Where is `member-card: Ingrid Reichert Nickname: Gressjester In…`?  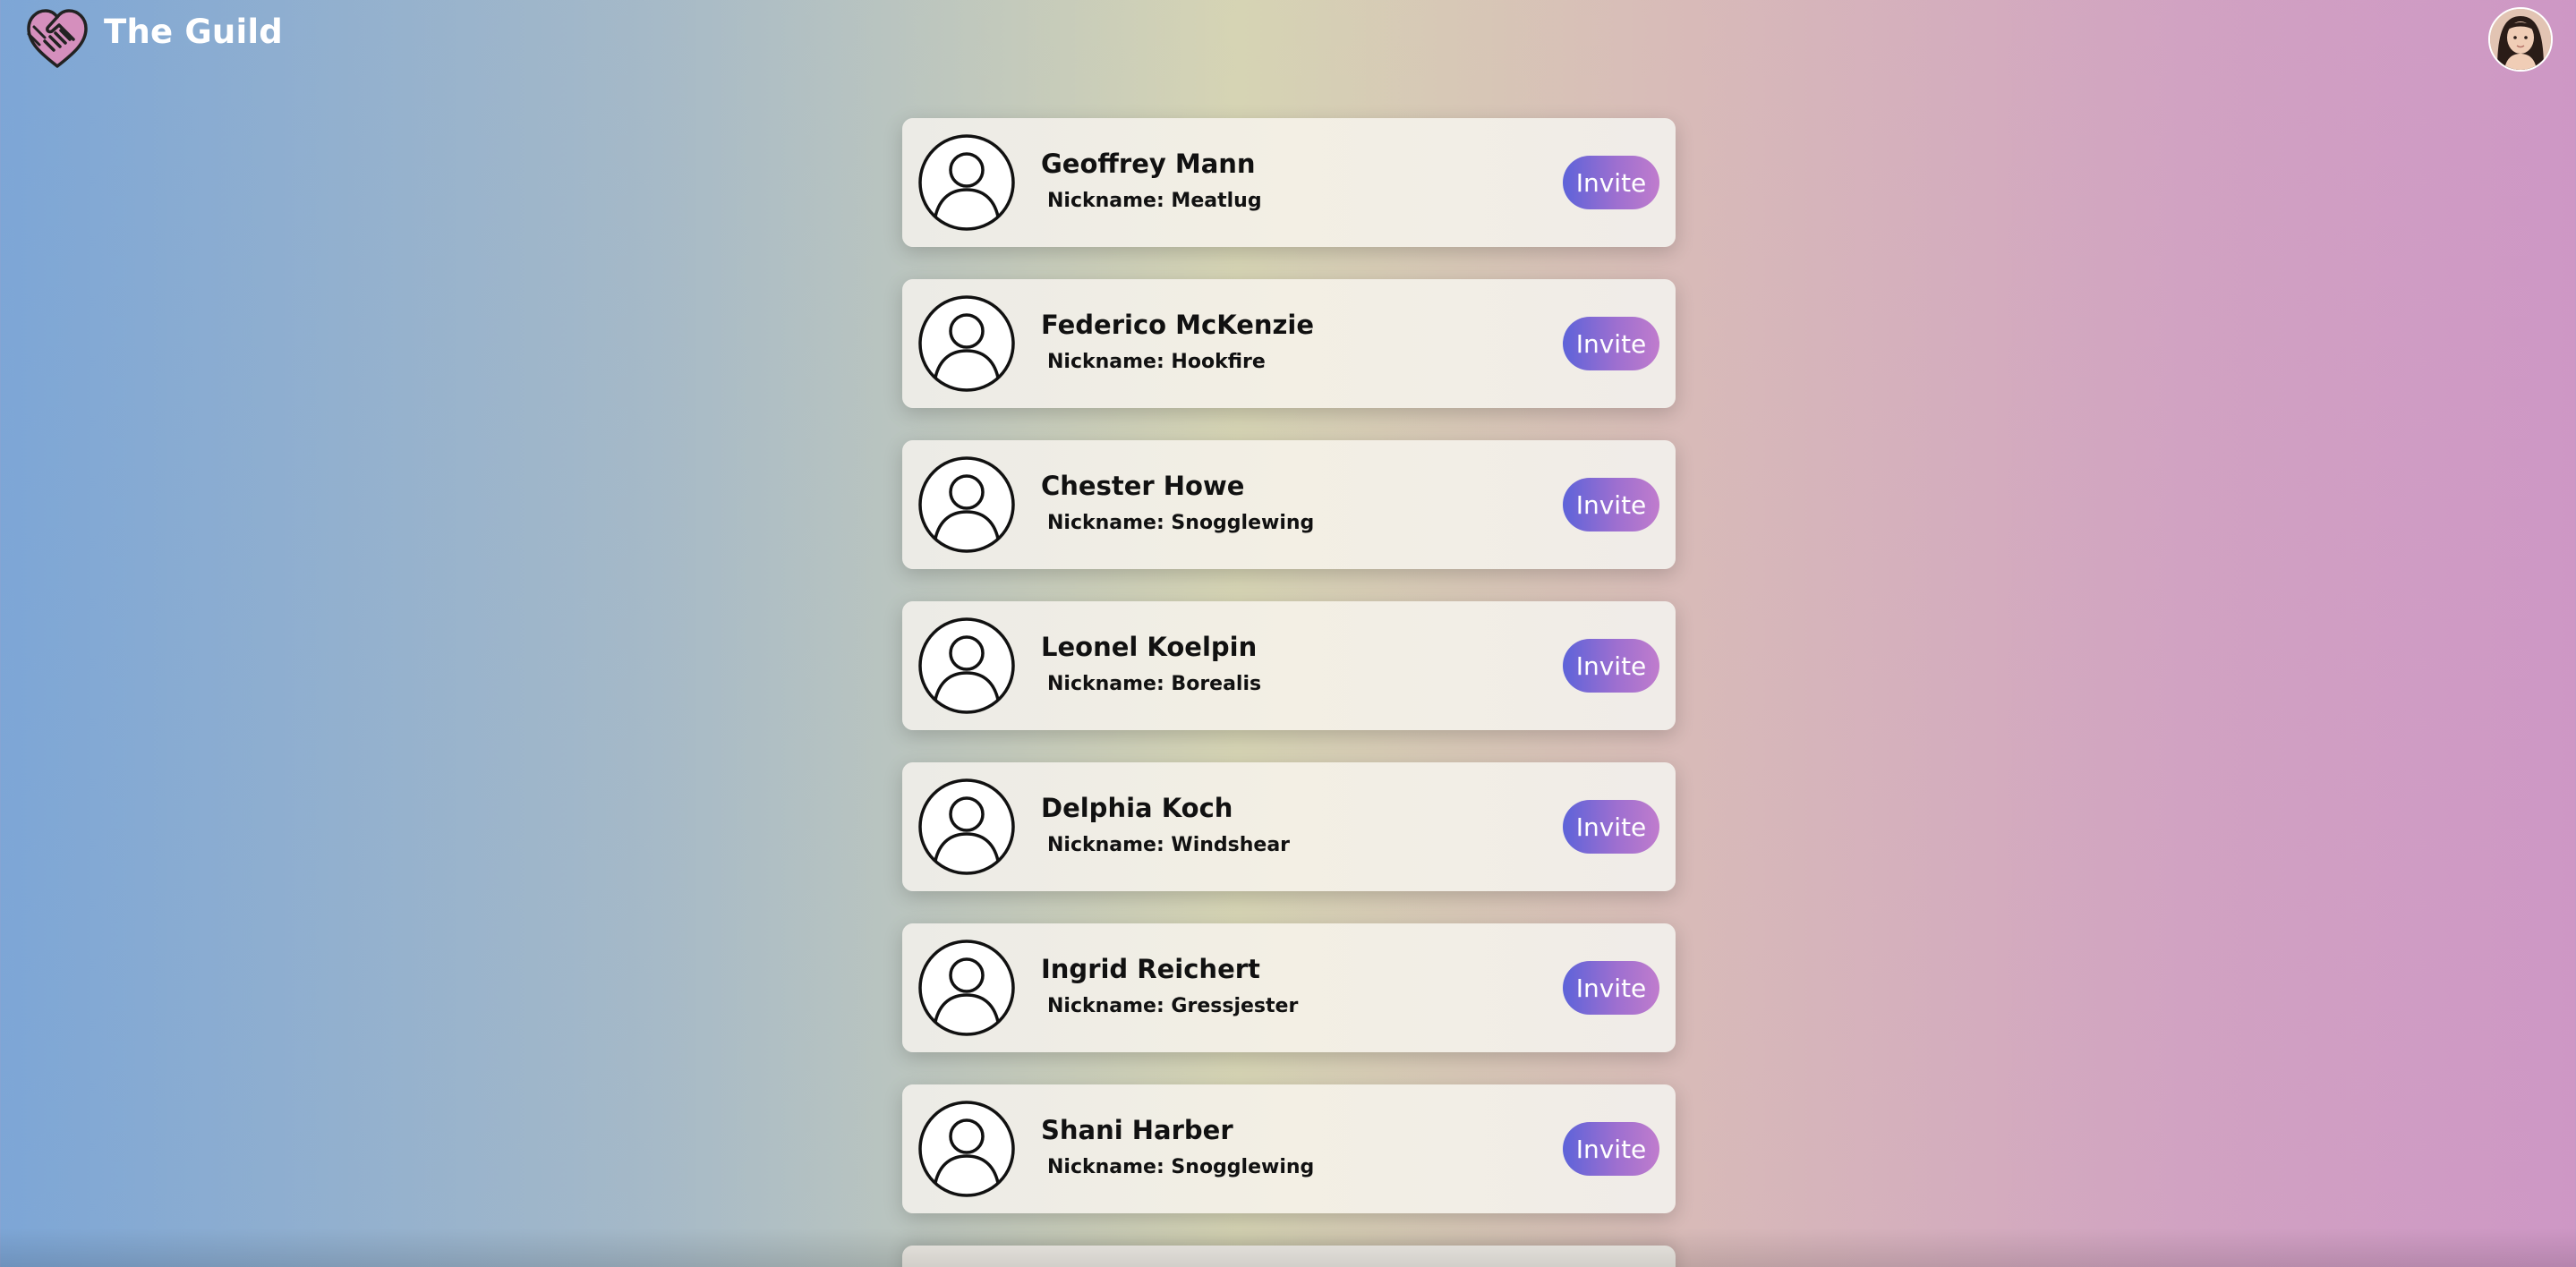
member-card: Ingrid Reichert Nickname: Gressjester In… is located at coordinates (1289, 988).